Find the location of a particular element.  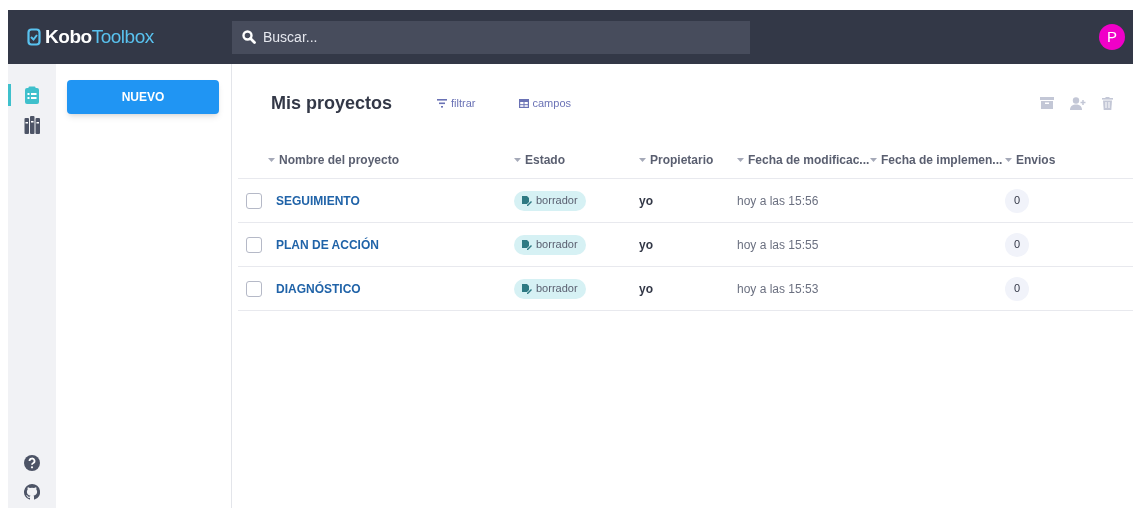

table-cell-text: hoy a las 15:55 is located at coordinates (778, 245).